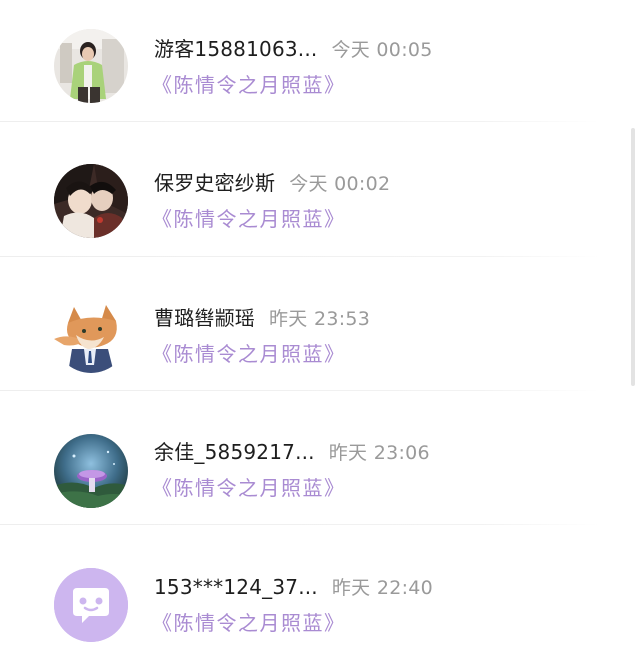 This screenshot has height=670, width=640. What do you see at coordinates (320, 319) in the screenshot?
I see `timestamp: 昨天 23:53` at bounding box center [320, 319].